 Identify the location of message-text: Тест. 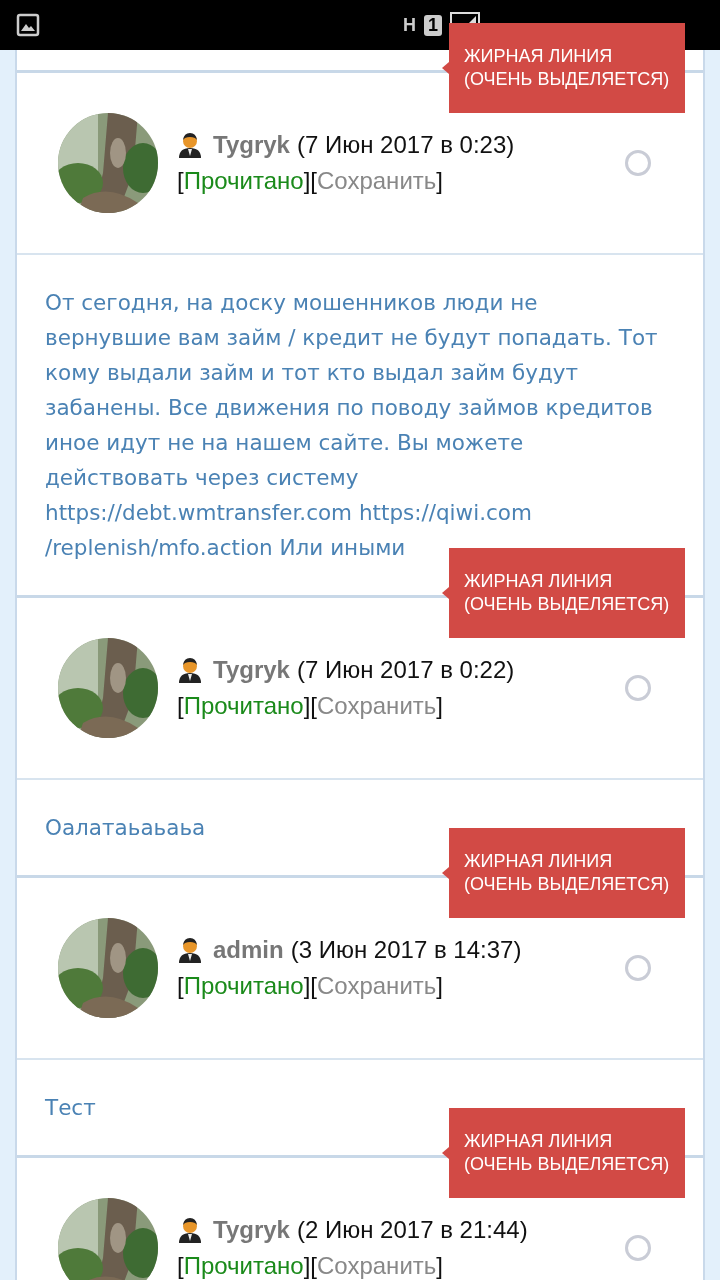
(71, 1108).